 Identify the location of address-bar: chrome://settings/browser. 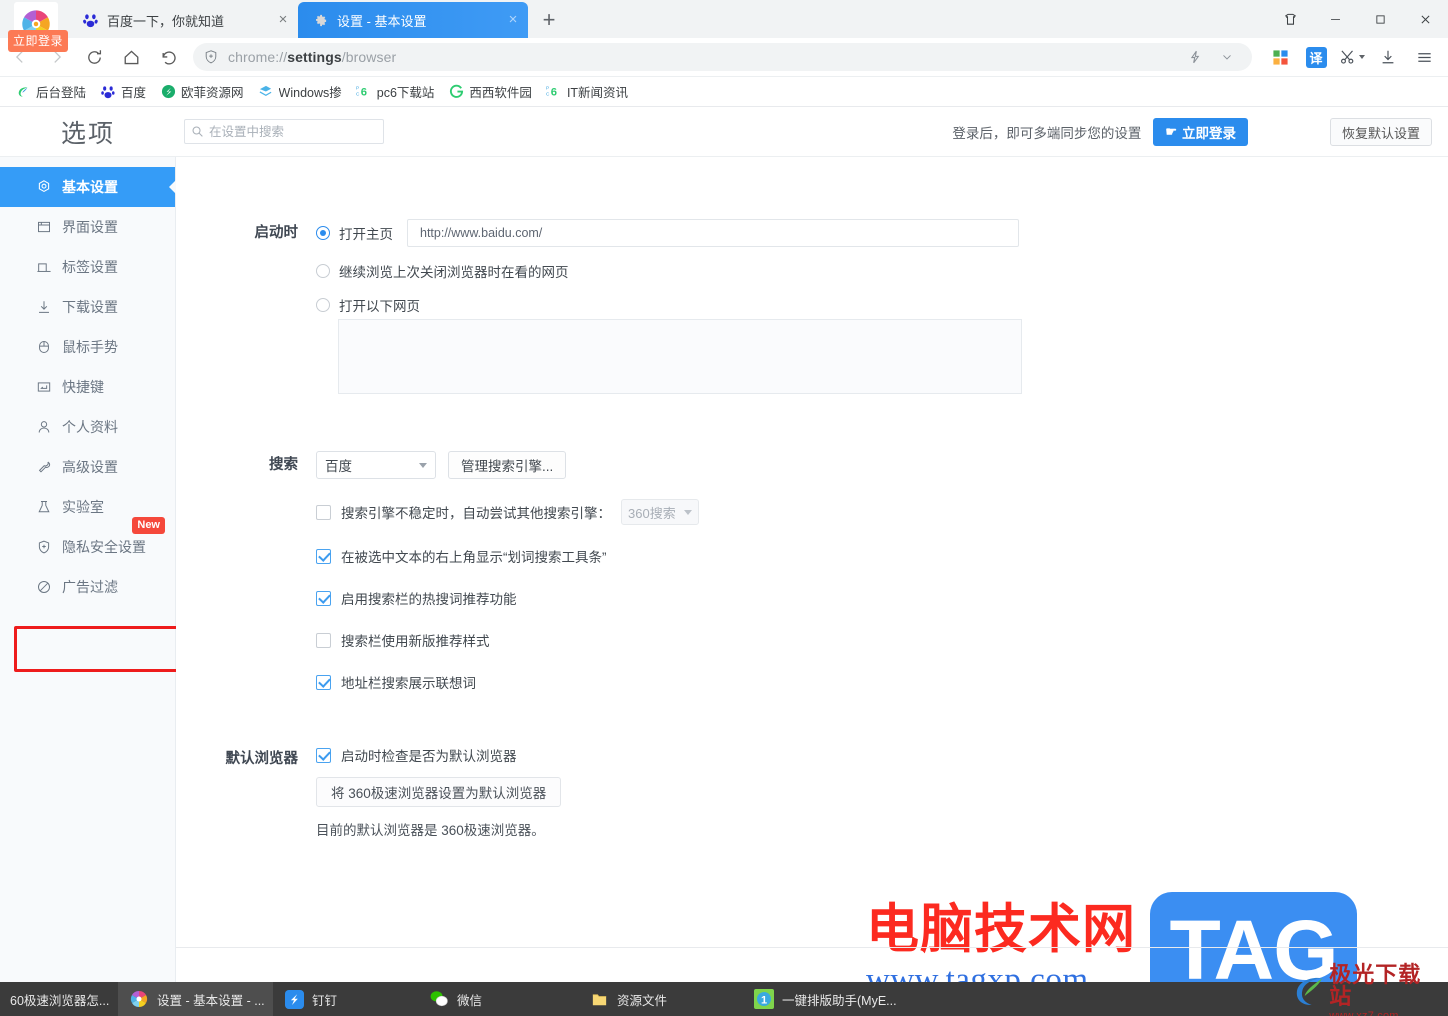
(722, 57).